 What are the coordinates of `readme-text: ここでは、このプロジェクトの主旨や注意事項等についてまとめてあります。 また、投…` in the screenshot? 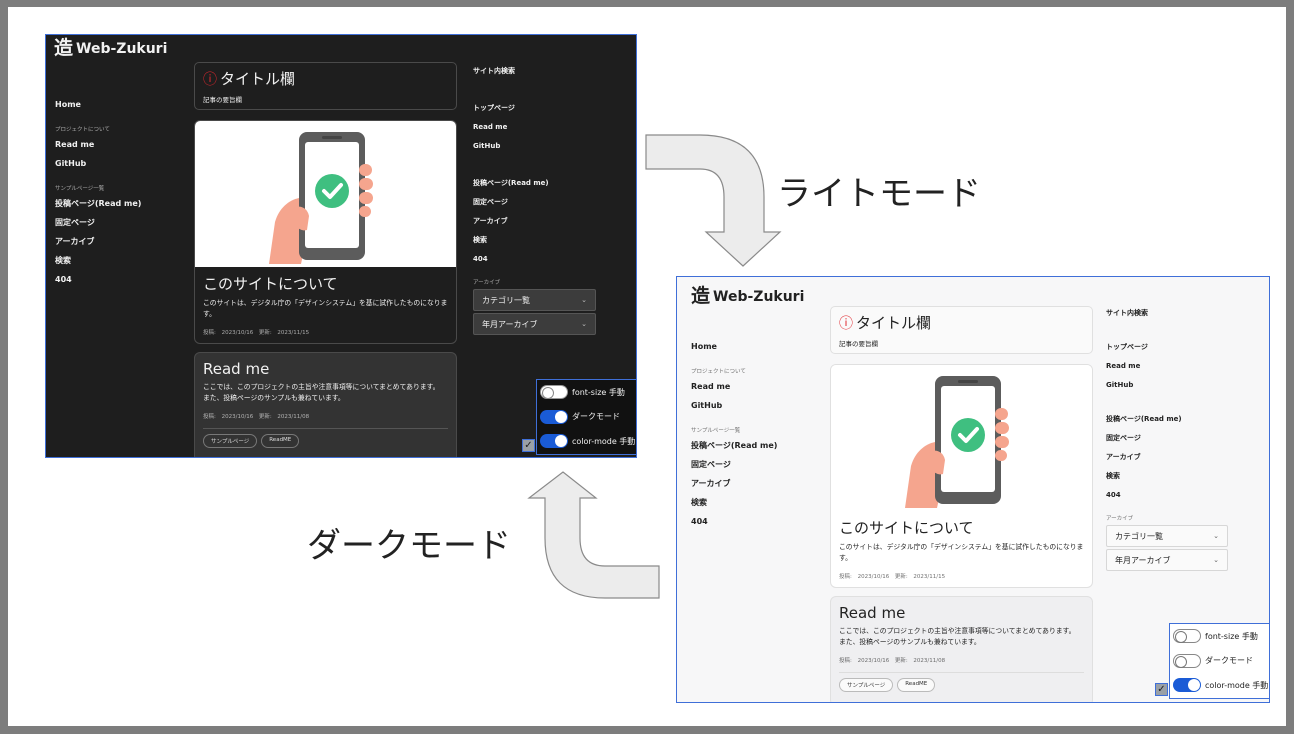 It's located at (957, 636).